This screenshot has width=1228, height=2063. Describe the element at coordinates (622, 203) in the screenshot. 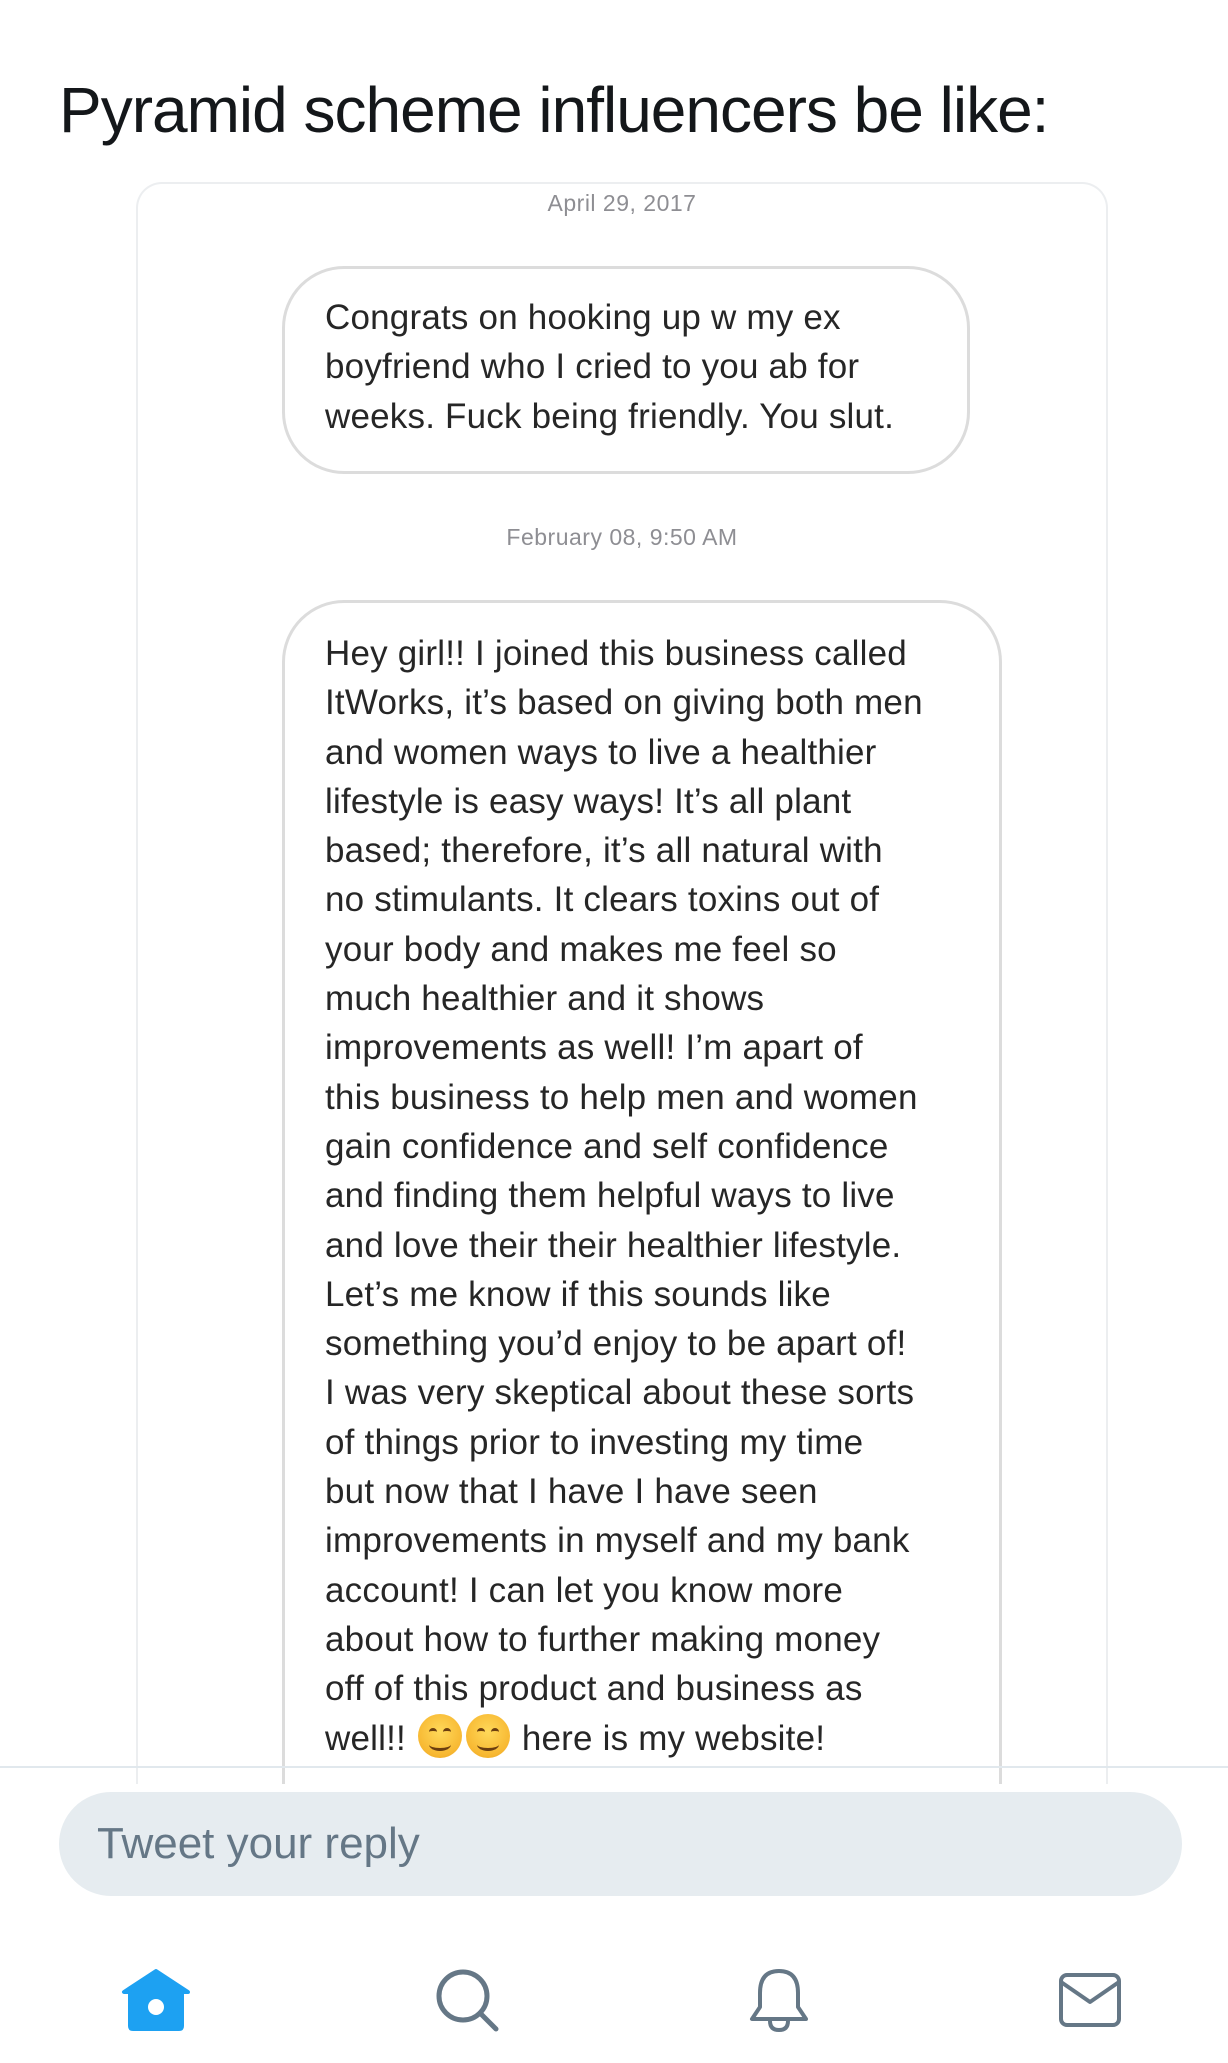

I see `date-label: April 29, 2017` at that location.